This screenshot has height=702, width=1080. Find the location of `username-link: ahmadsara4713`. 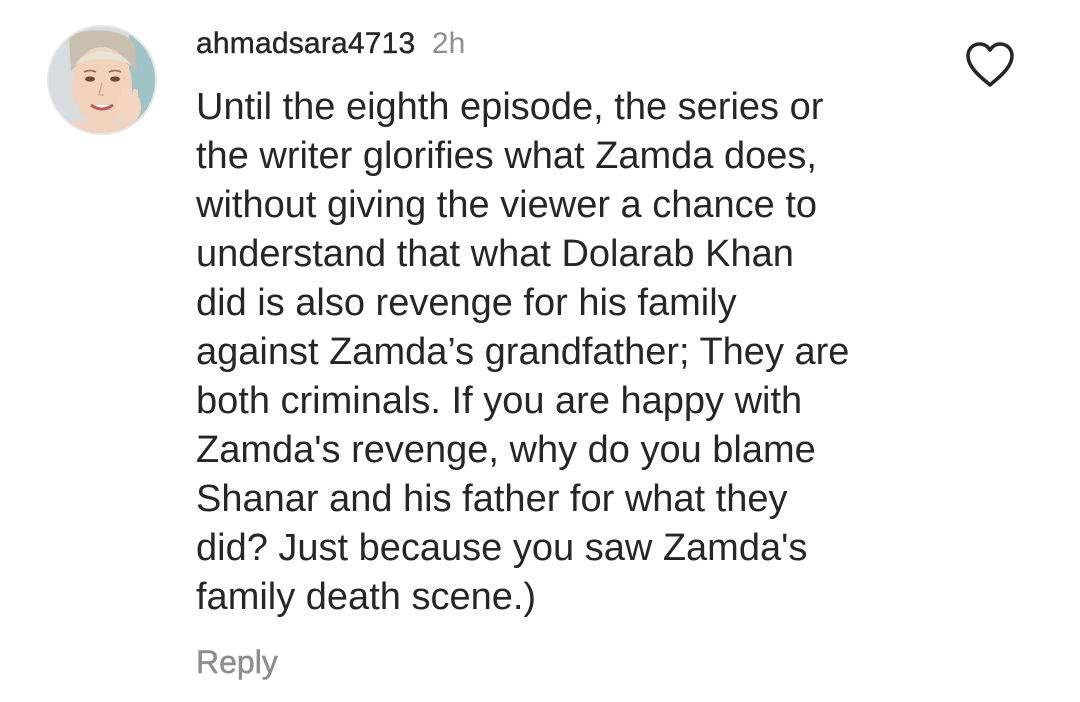

username-link: ahmadsara4713 is located at coordinates (306, 43).